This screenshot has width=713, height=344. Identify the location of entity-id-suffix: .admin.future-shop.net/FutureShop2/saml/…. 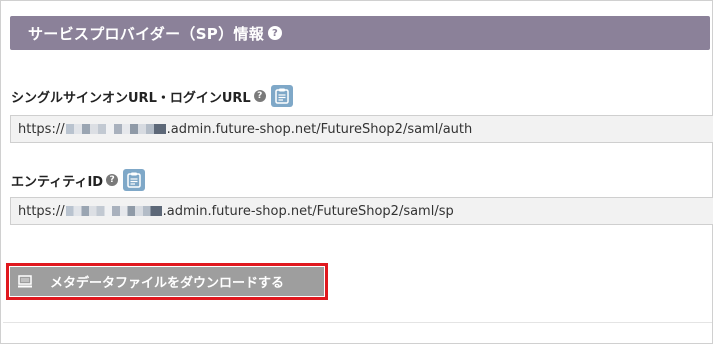
(308, 211).